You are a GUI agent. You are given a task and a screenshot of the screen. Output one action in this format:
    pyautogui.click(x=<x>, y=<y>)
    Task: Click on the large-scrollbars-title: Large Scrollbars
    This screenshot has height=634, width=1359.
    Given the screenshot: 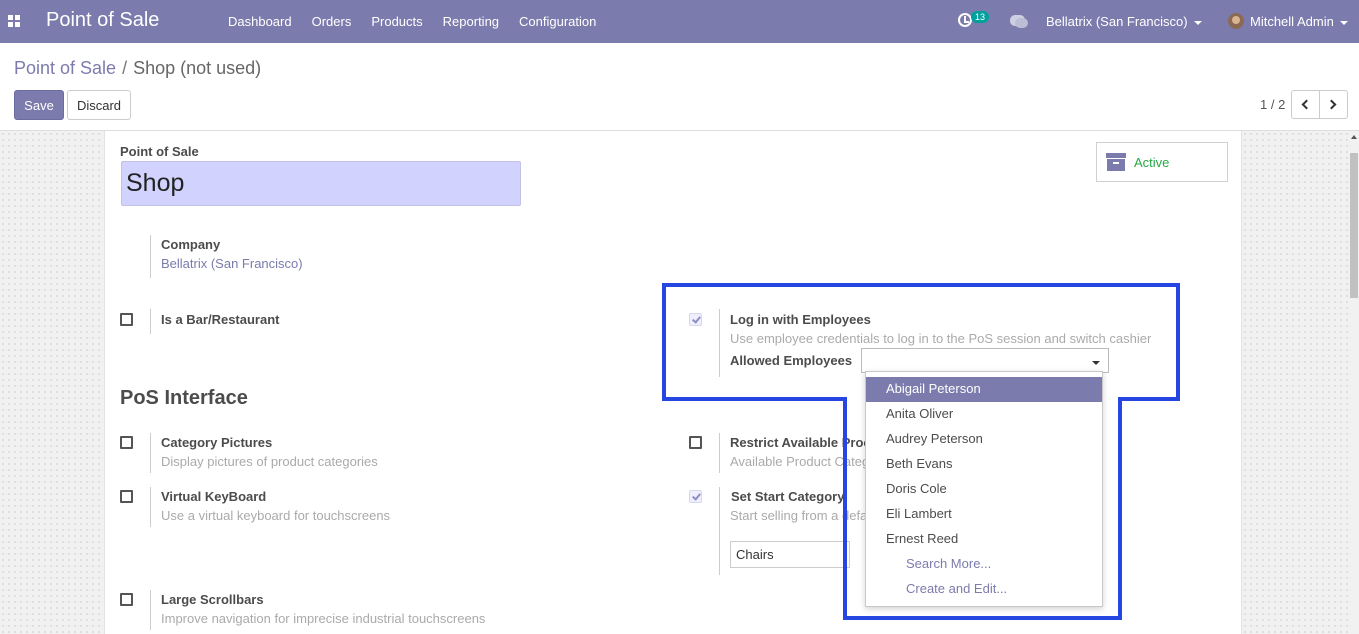 What is the action you would take?
    pyautogui.click(x=212, y=599)
    